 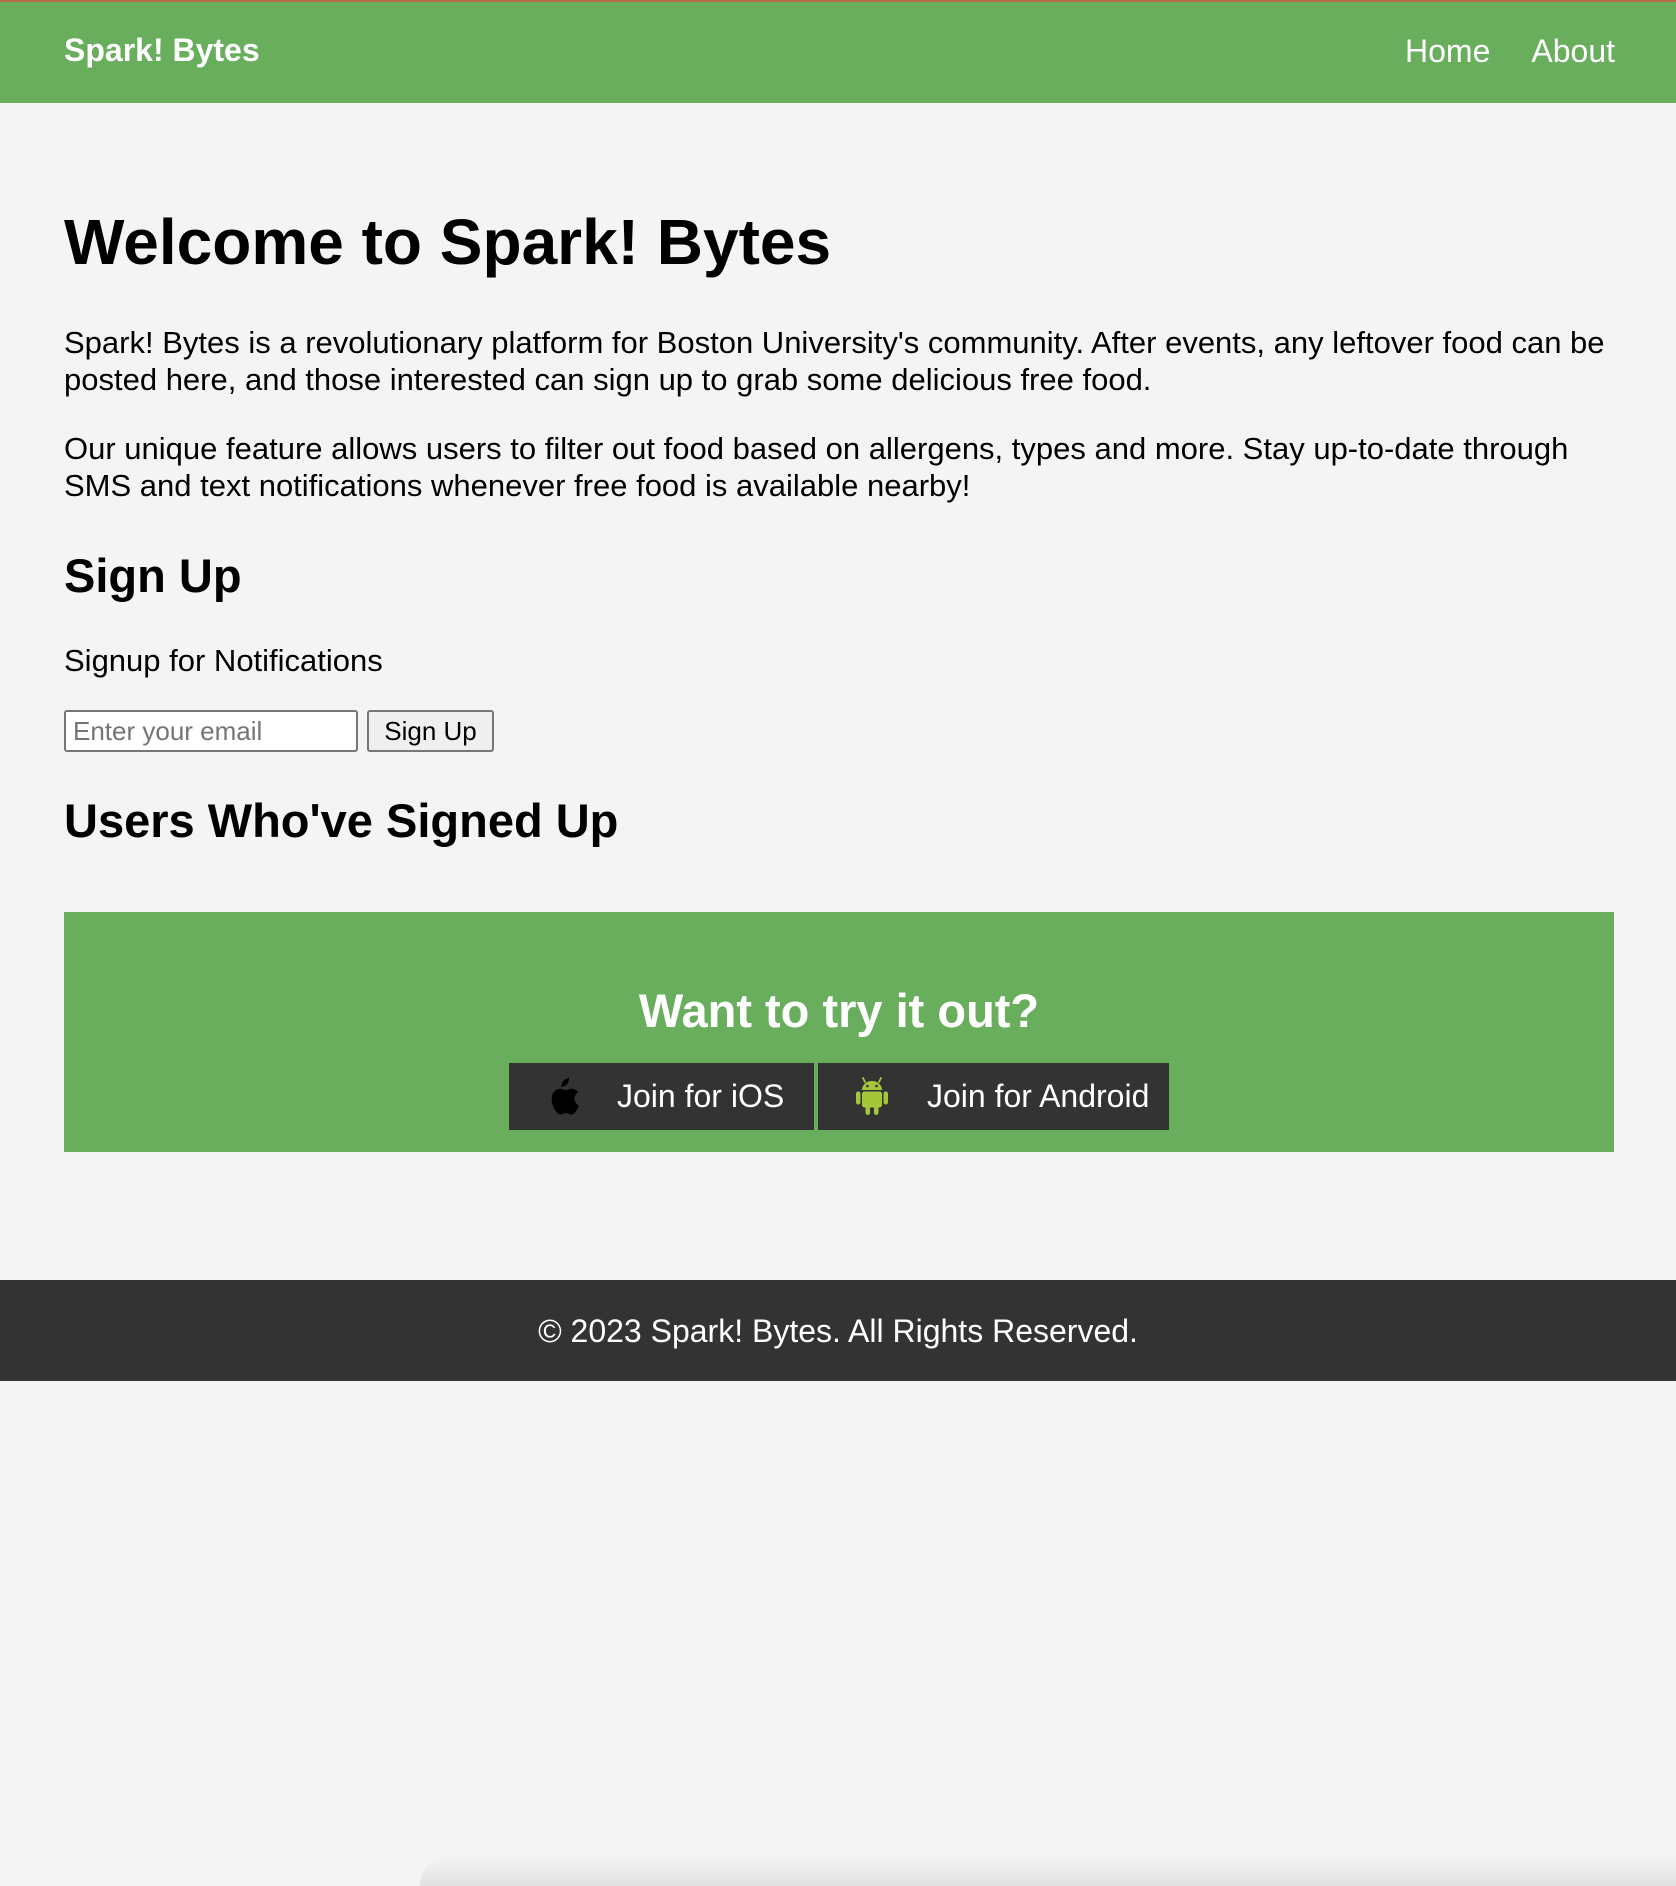 What do you see at coordinates (838, 51) in the screenshot?
I see `navbar: Spark! Bytes Home About` at bounding box center [838, 51].